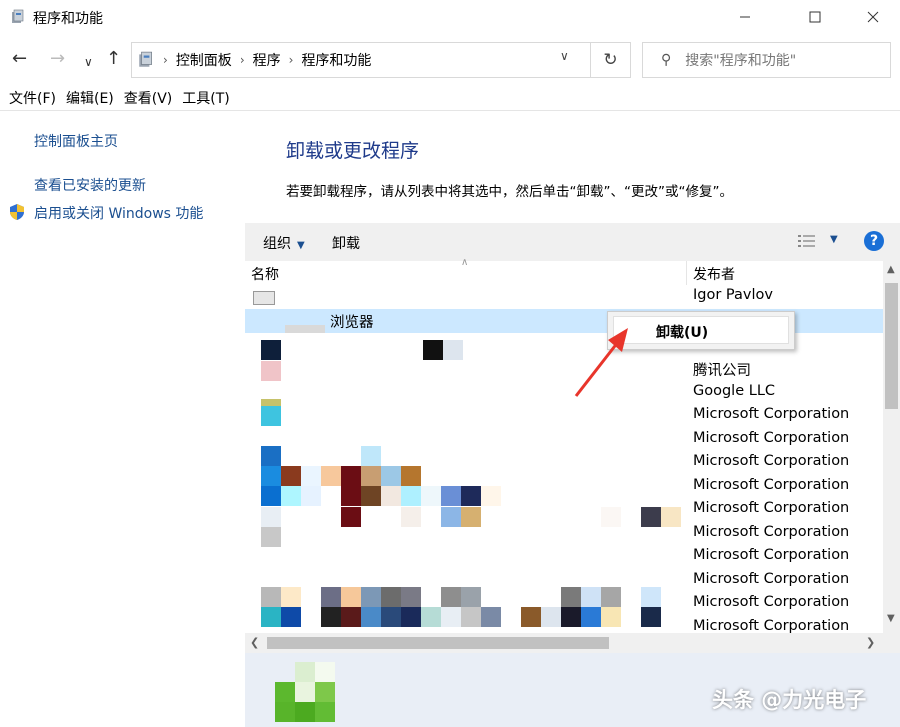 This screenshot has height=727, width=900. Describe the element at coordinates (891, 447) in the screenshot. I see `vertical-scrollbar: ▲ ▼` at that location.